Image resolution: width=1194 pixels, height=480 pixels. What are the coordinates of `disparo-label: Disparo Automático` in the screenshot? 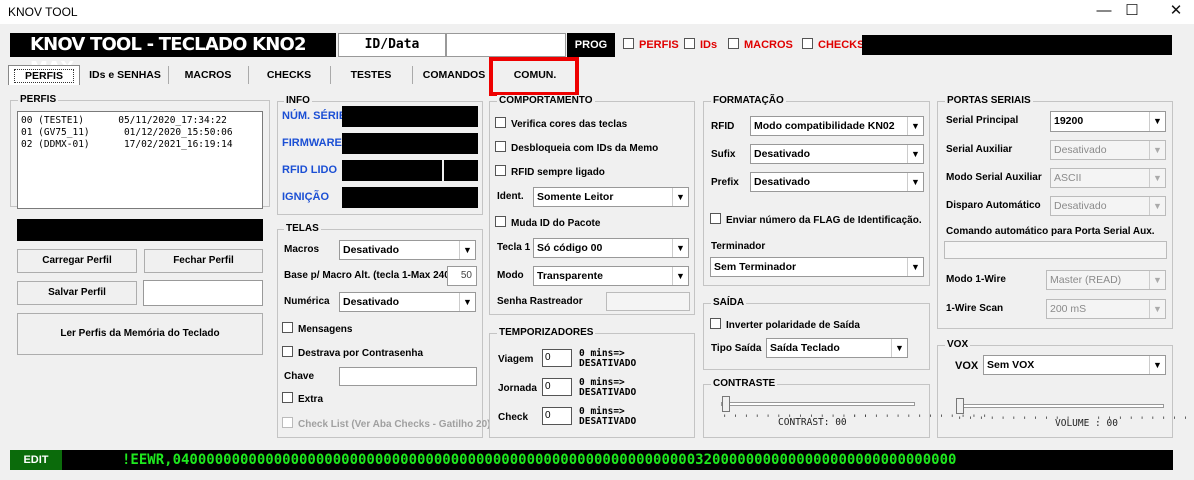 It's located at (993, 205).